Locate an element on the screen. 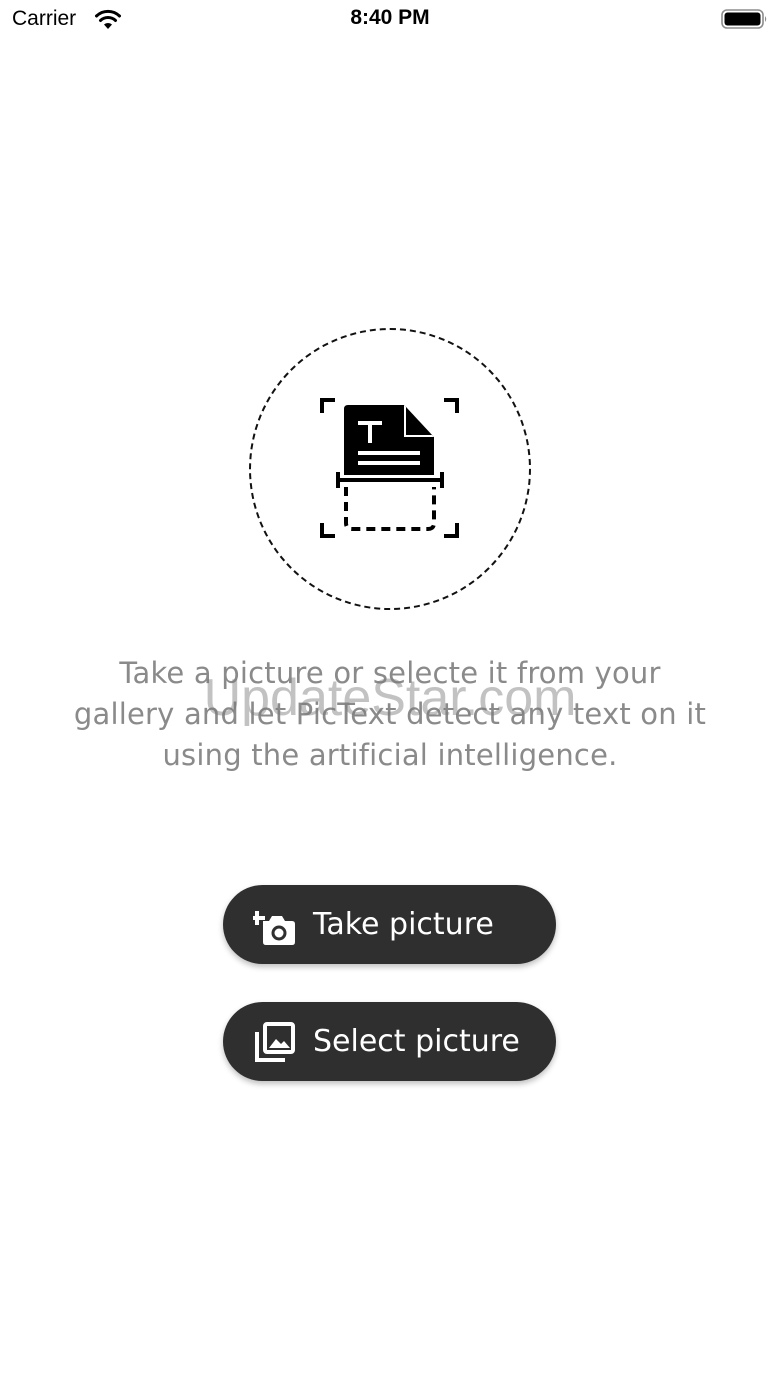 This screenshot has height=1387, width=780. select-picture-button: Select picture is located at coordinates (389, 1041).